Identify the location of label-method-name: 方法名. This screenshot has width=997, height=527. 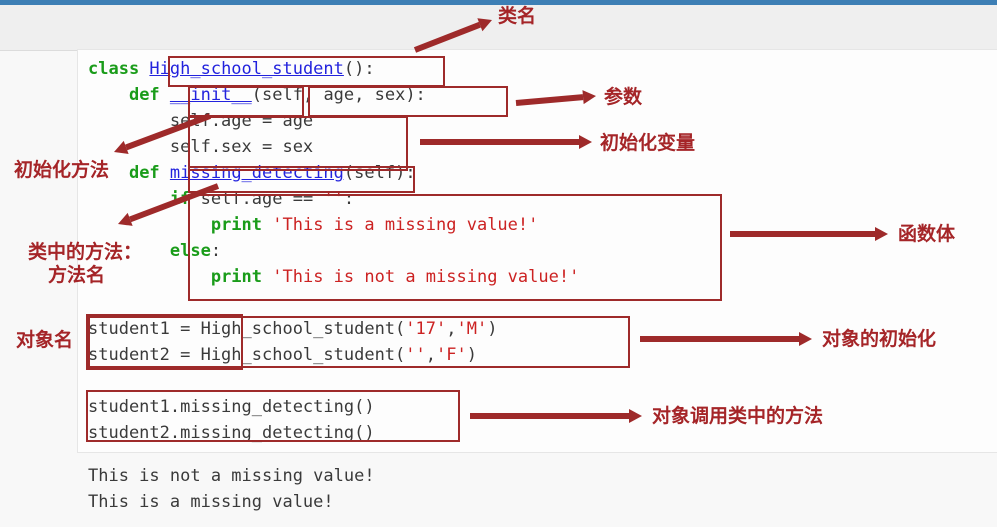
(77, 275).